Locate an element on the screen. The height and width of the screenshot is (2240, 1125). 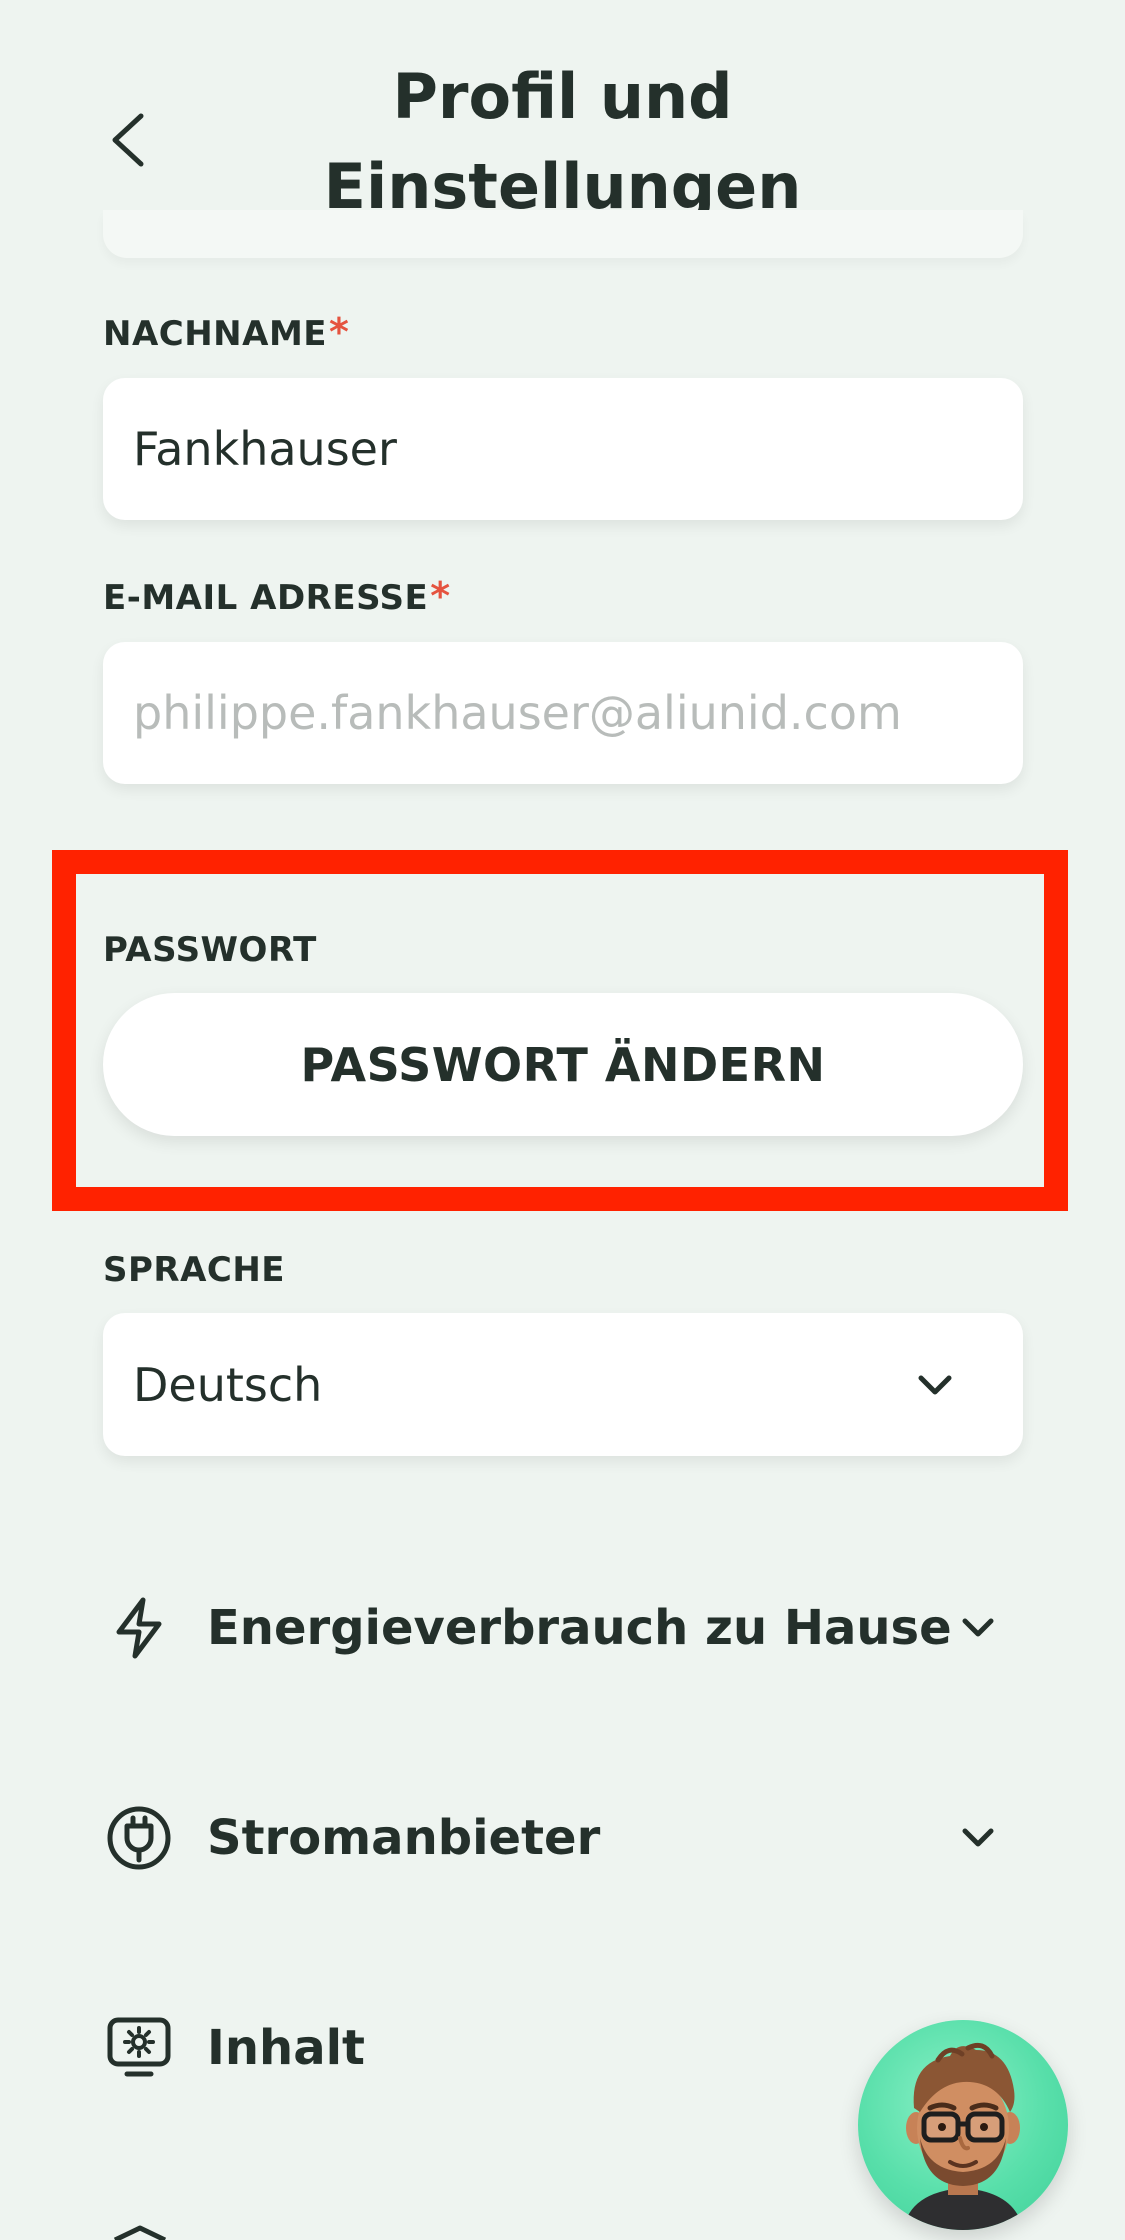
language-label: SPRACHE is located at coordinates (194, 1270).